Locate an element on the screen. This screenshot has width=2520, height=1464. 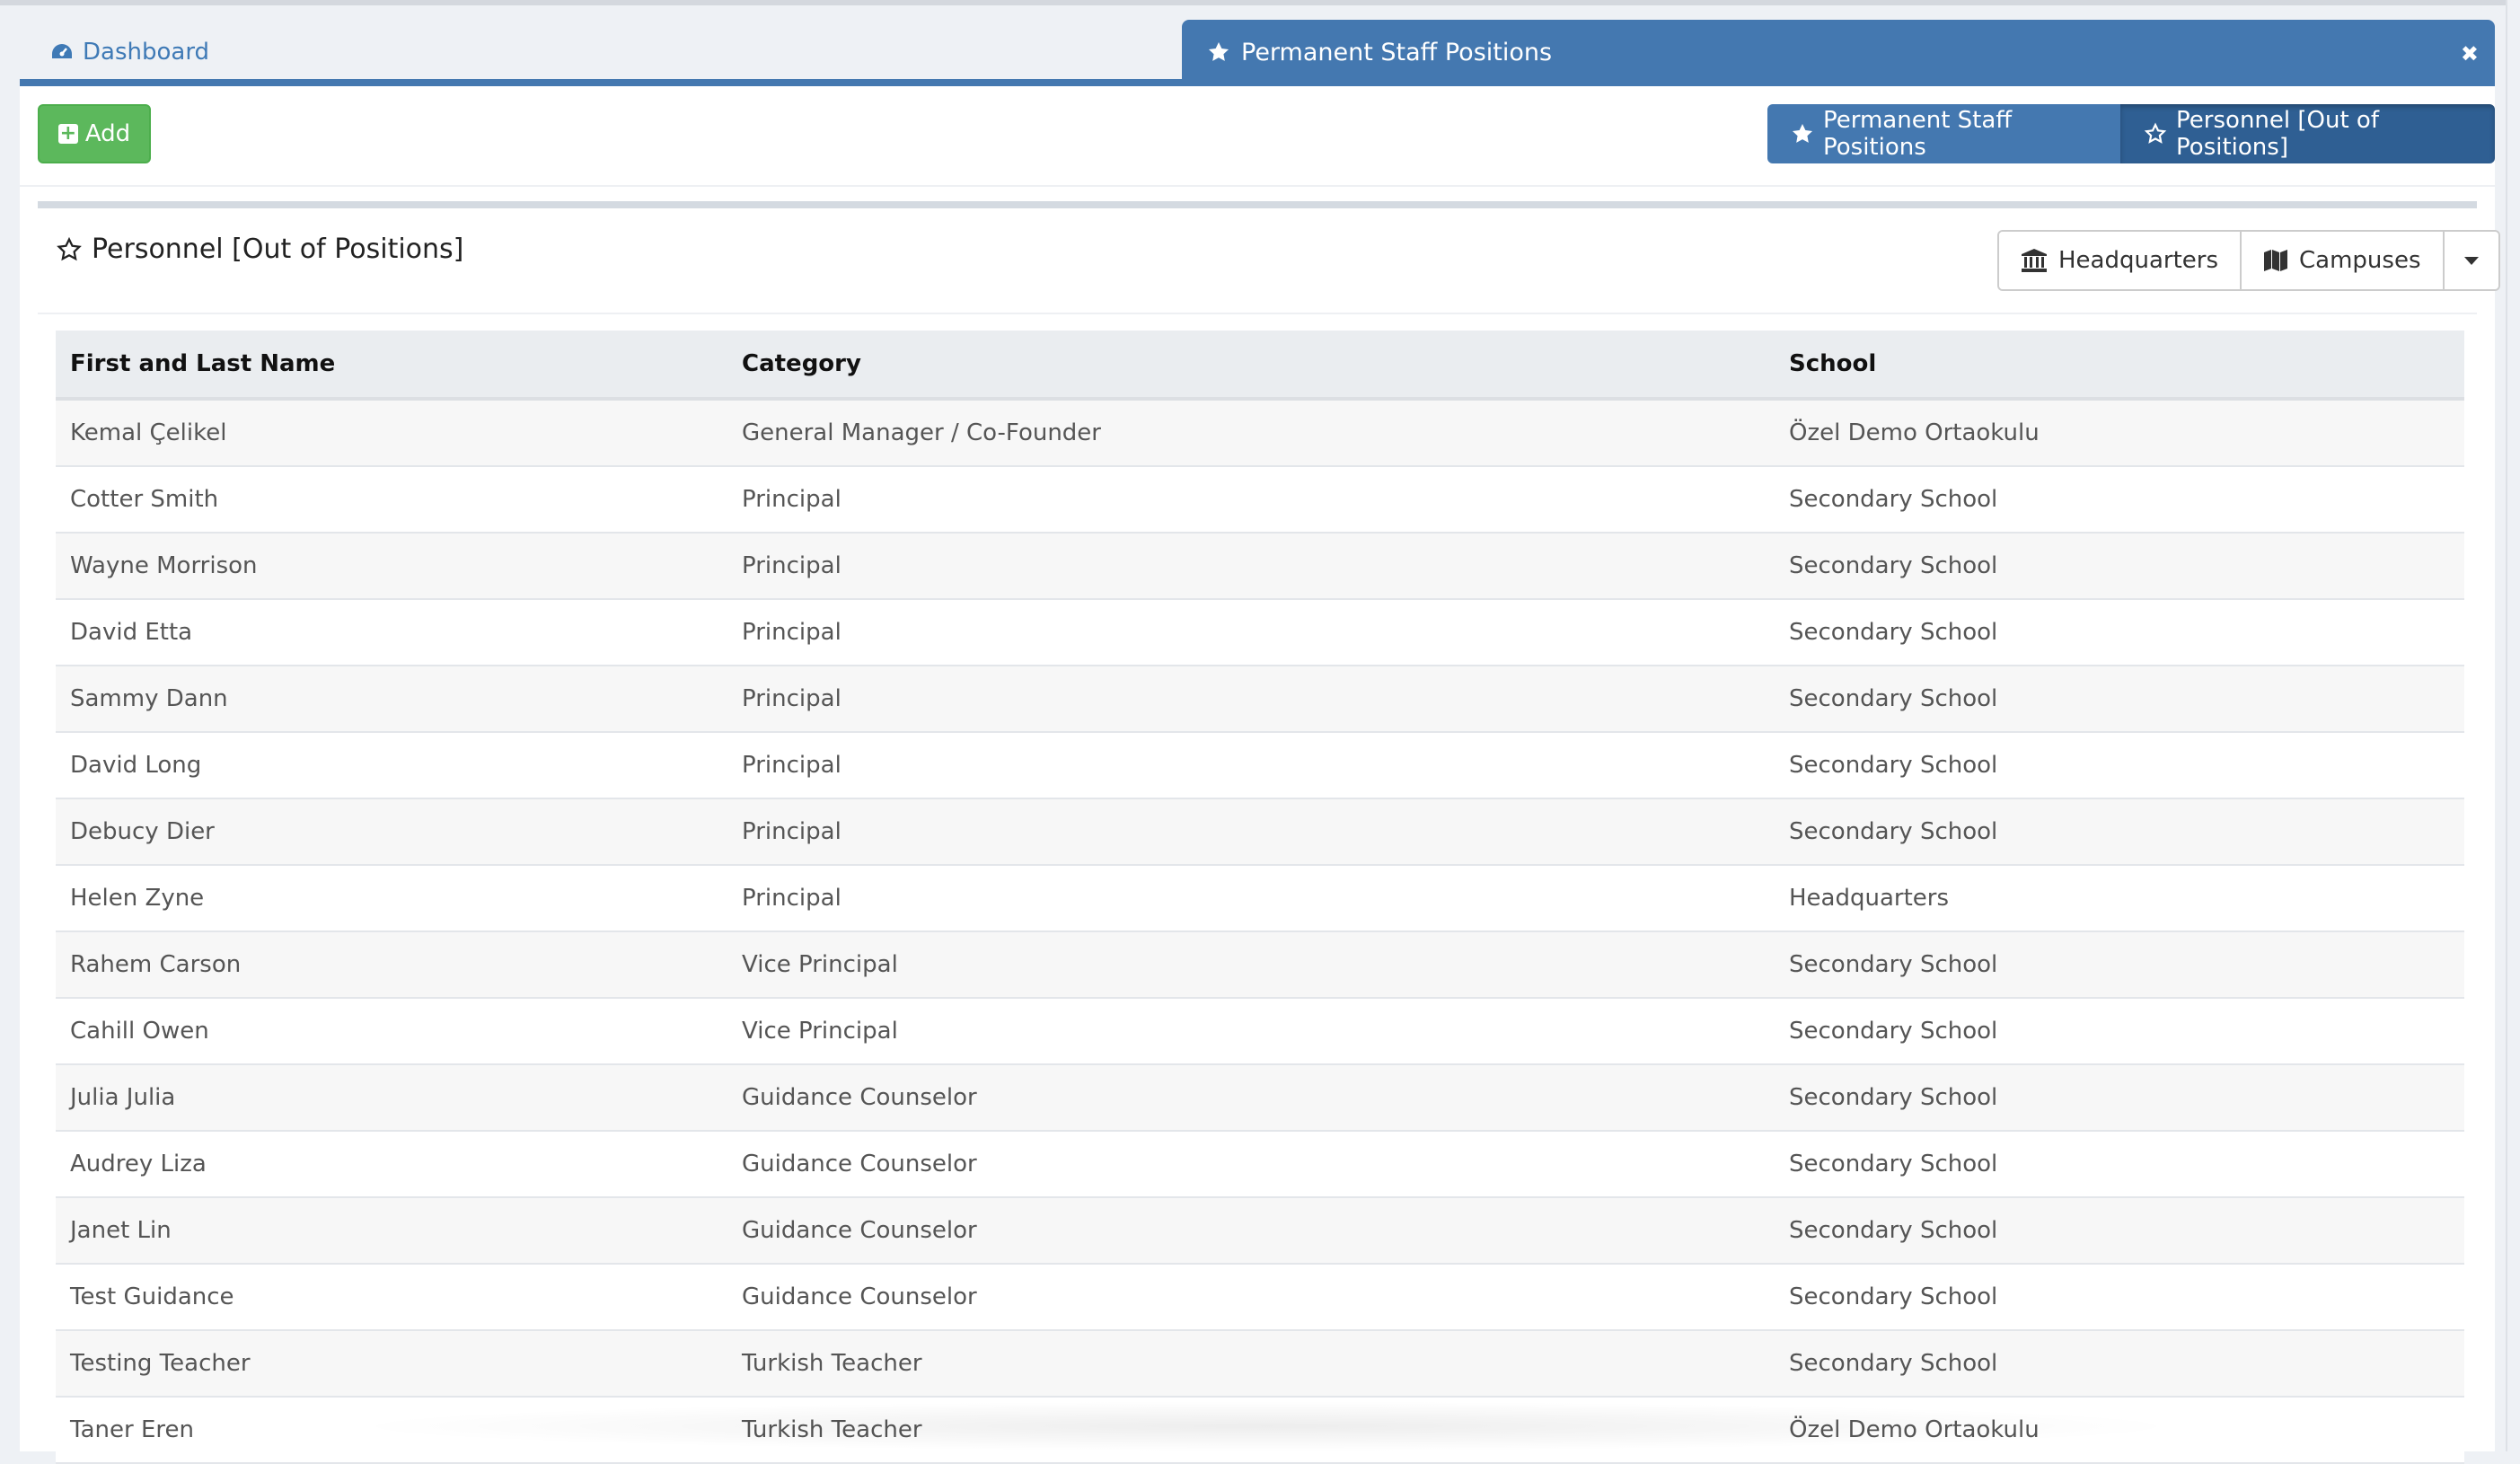
column-header-name: First and Last Name is located at coordinates (391, 364).